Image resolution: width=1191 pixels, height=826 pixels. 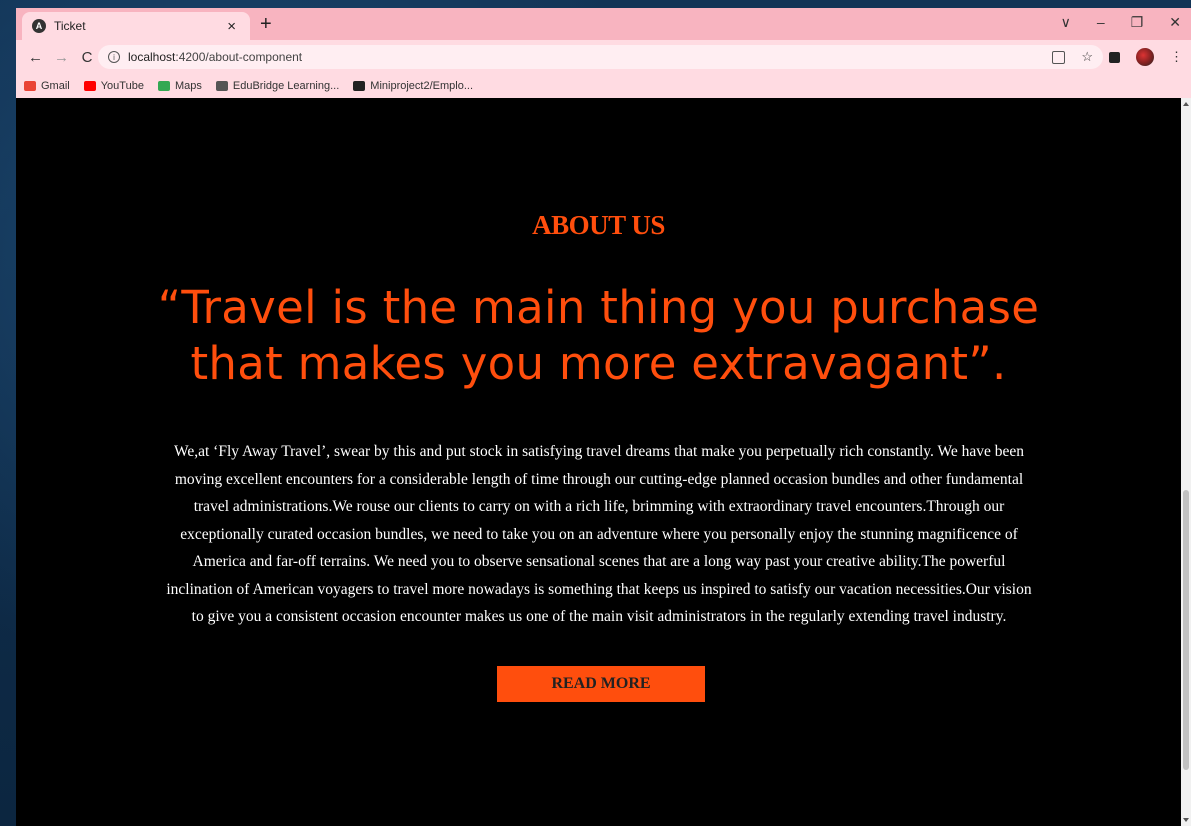 I want to click on bookmark-item: Maps, so click(x=179, y=86).